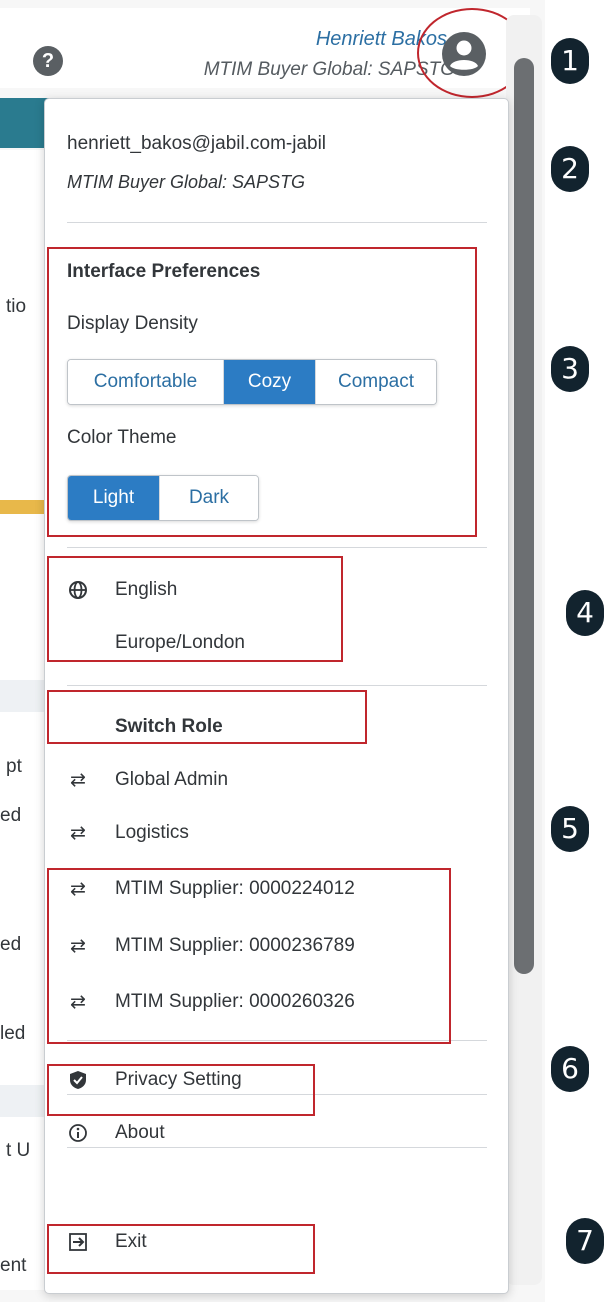  I want to click on annotation-badge-1: 1, so click(570, 61).